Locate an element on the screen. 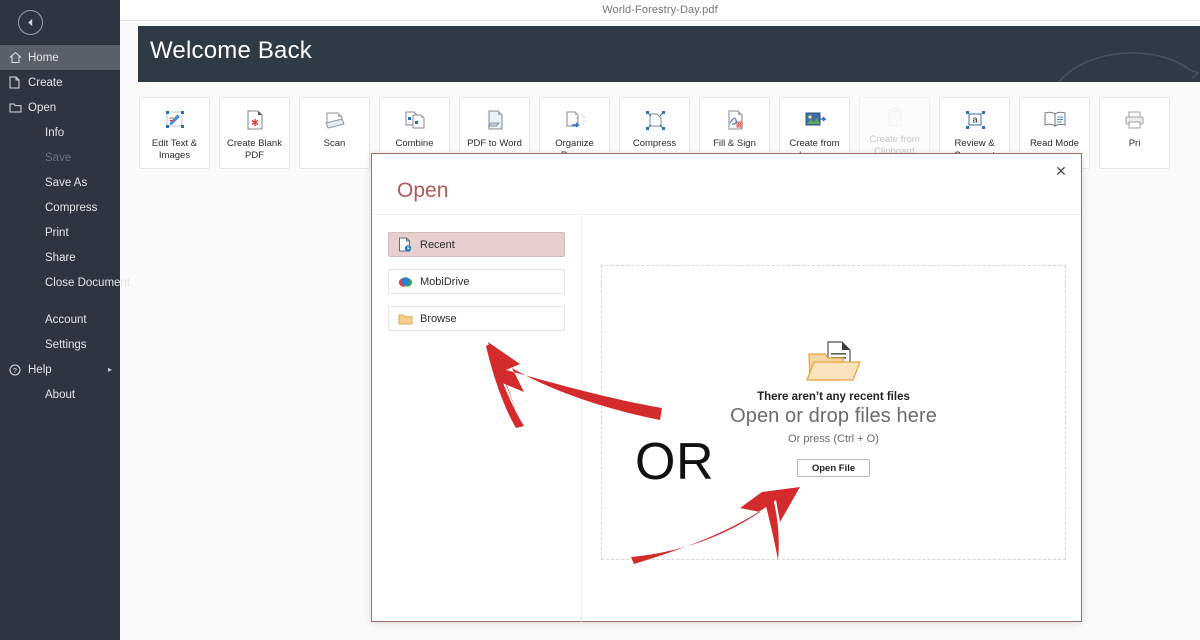 This screenshot has width=1200, height=640. sidebar-item-label: Compress is located at coordinates (71, 207).